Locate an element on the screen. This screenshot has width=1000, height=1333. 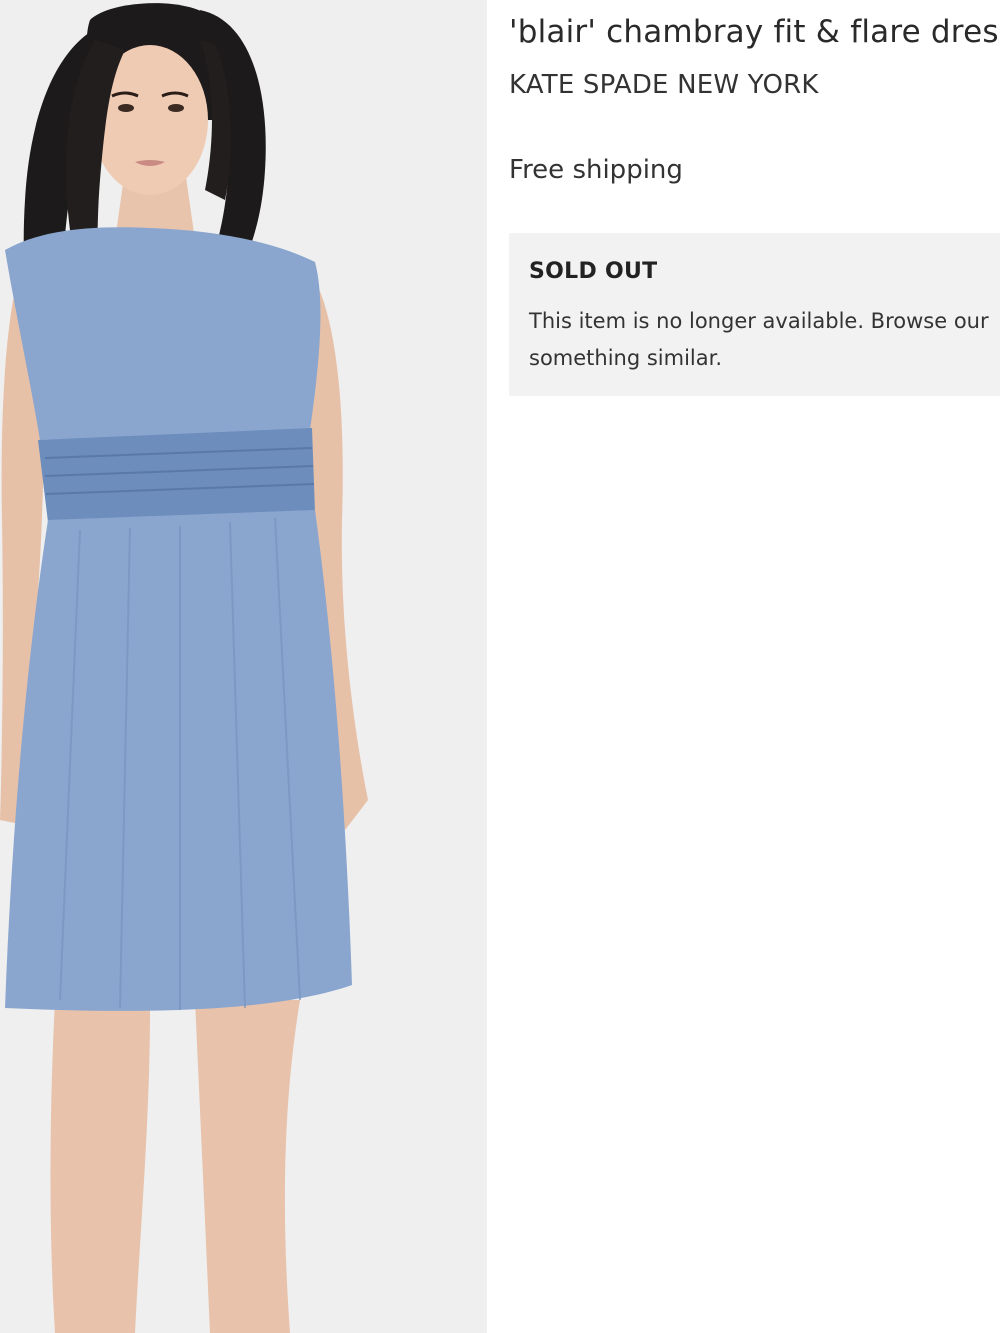
product-title: 'blair' chambray fit & flare dress is located at coordinates (754, 32).